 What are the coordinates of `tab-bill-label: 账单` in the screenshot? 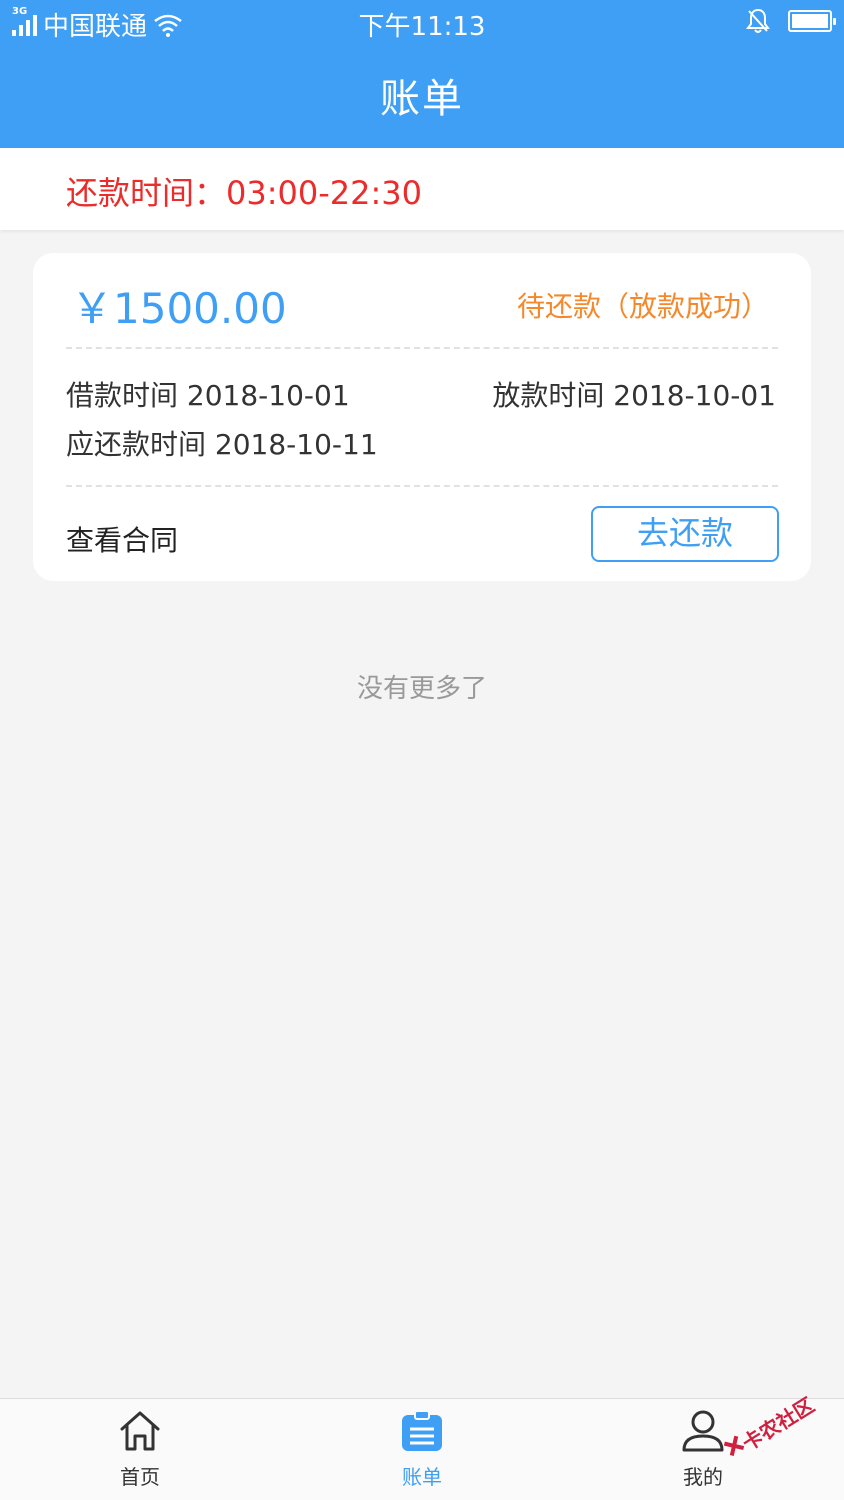 It's located at (422, 1477).